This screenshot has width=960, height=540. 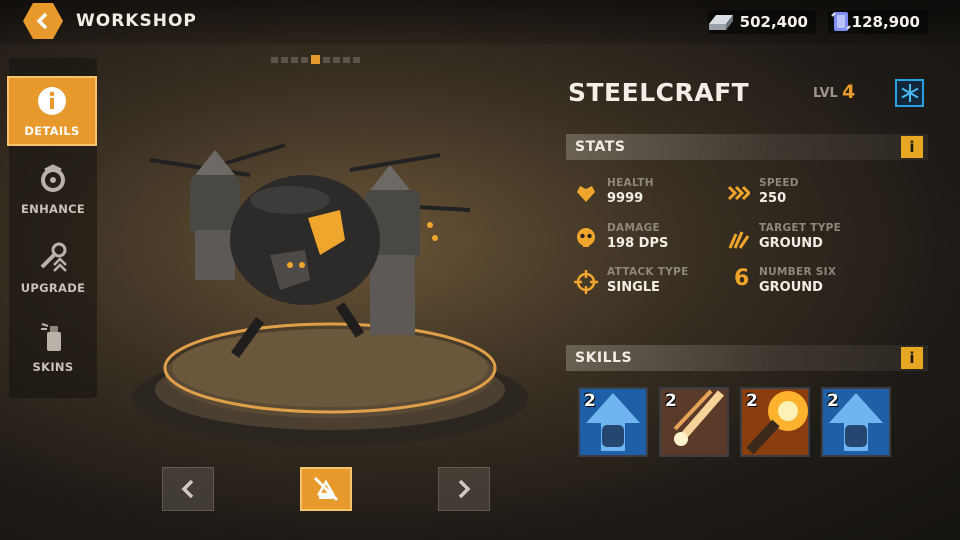 I want to click on back-button, so click(x=43, y=21).